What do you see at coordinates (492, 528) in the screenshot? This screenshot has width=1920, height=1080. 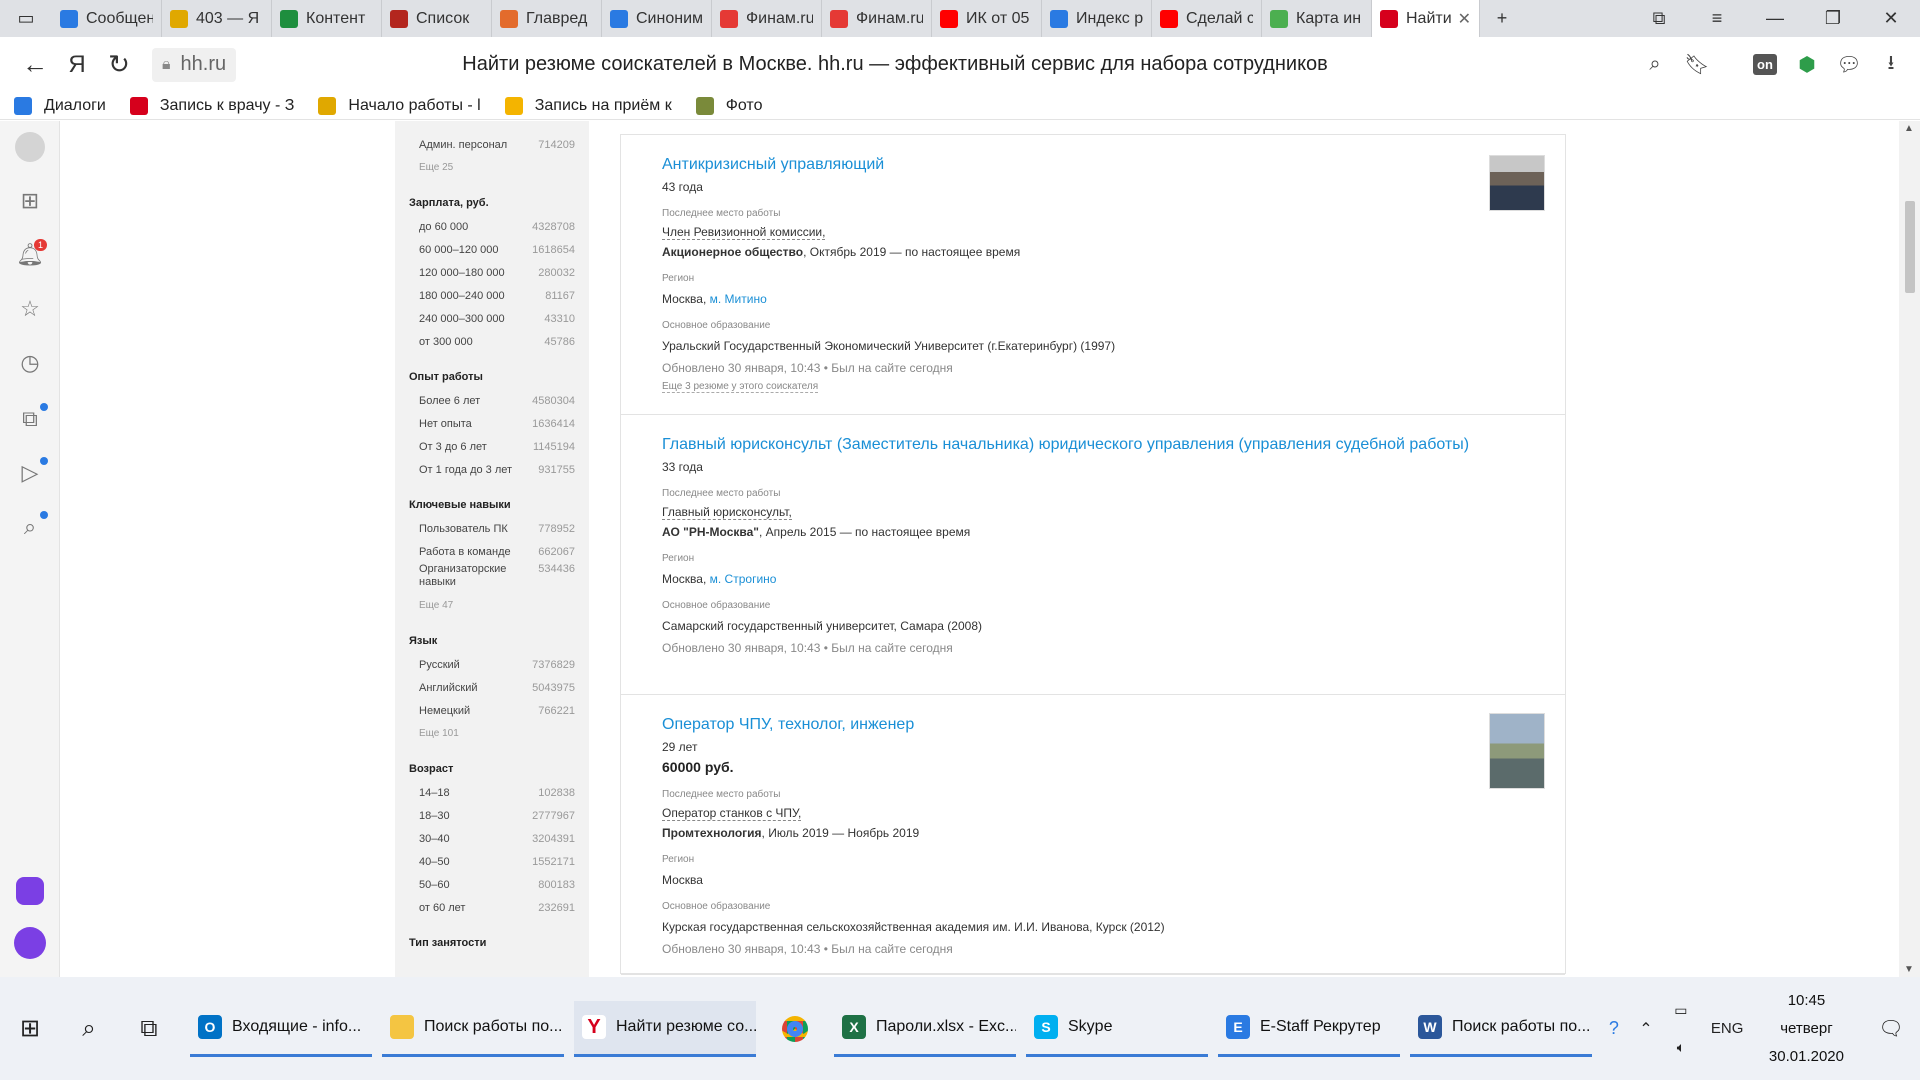 I see `filter-row: Пользователь ПК 778952` at bounding box center [492, 528].